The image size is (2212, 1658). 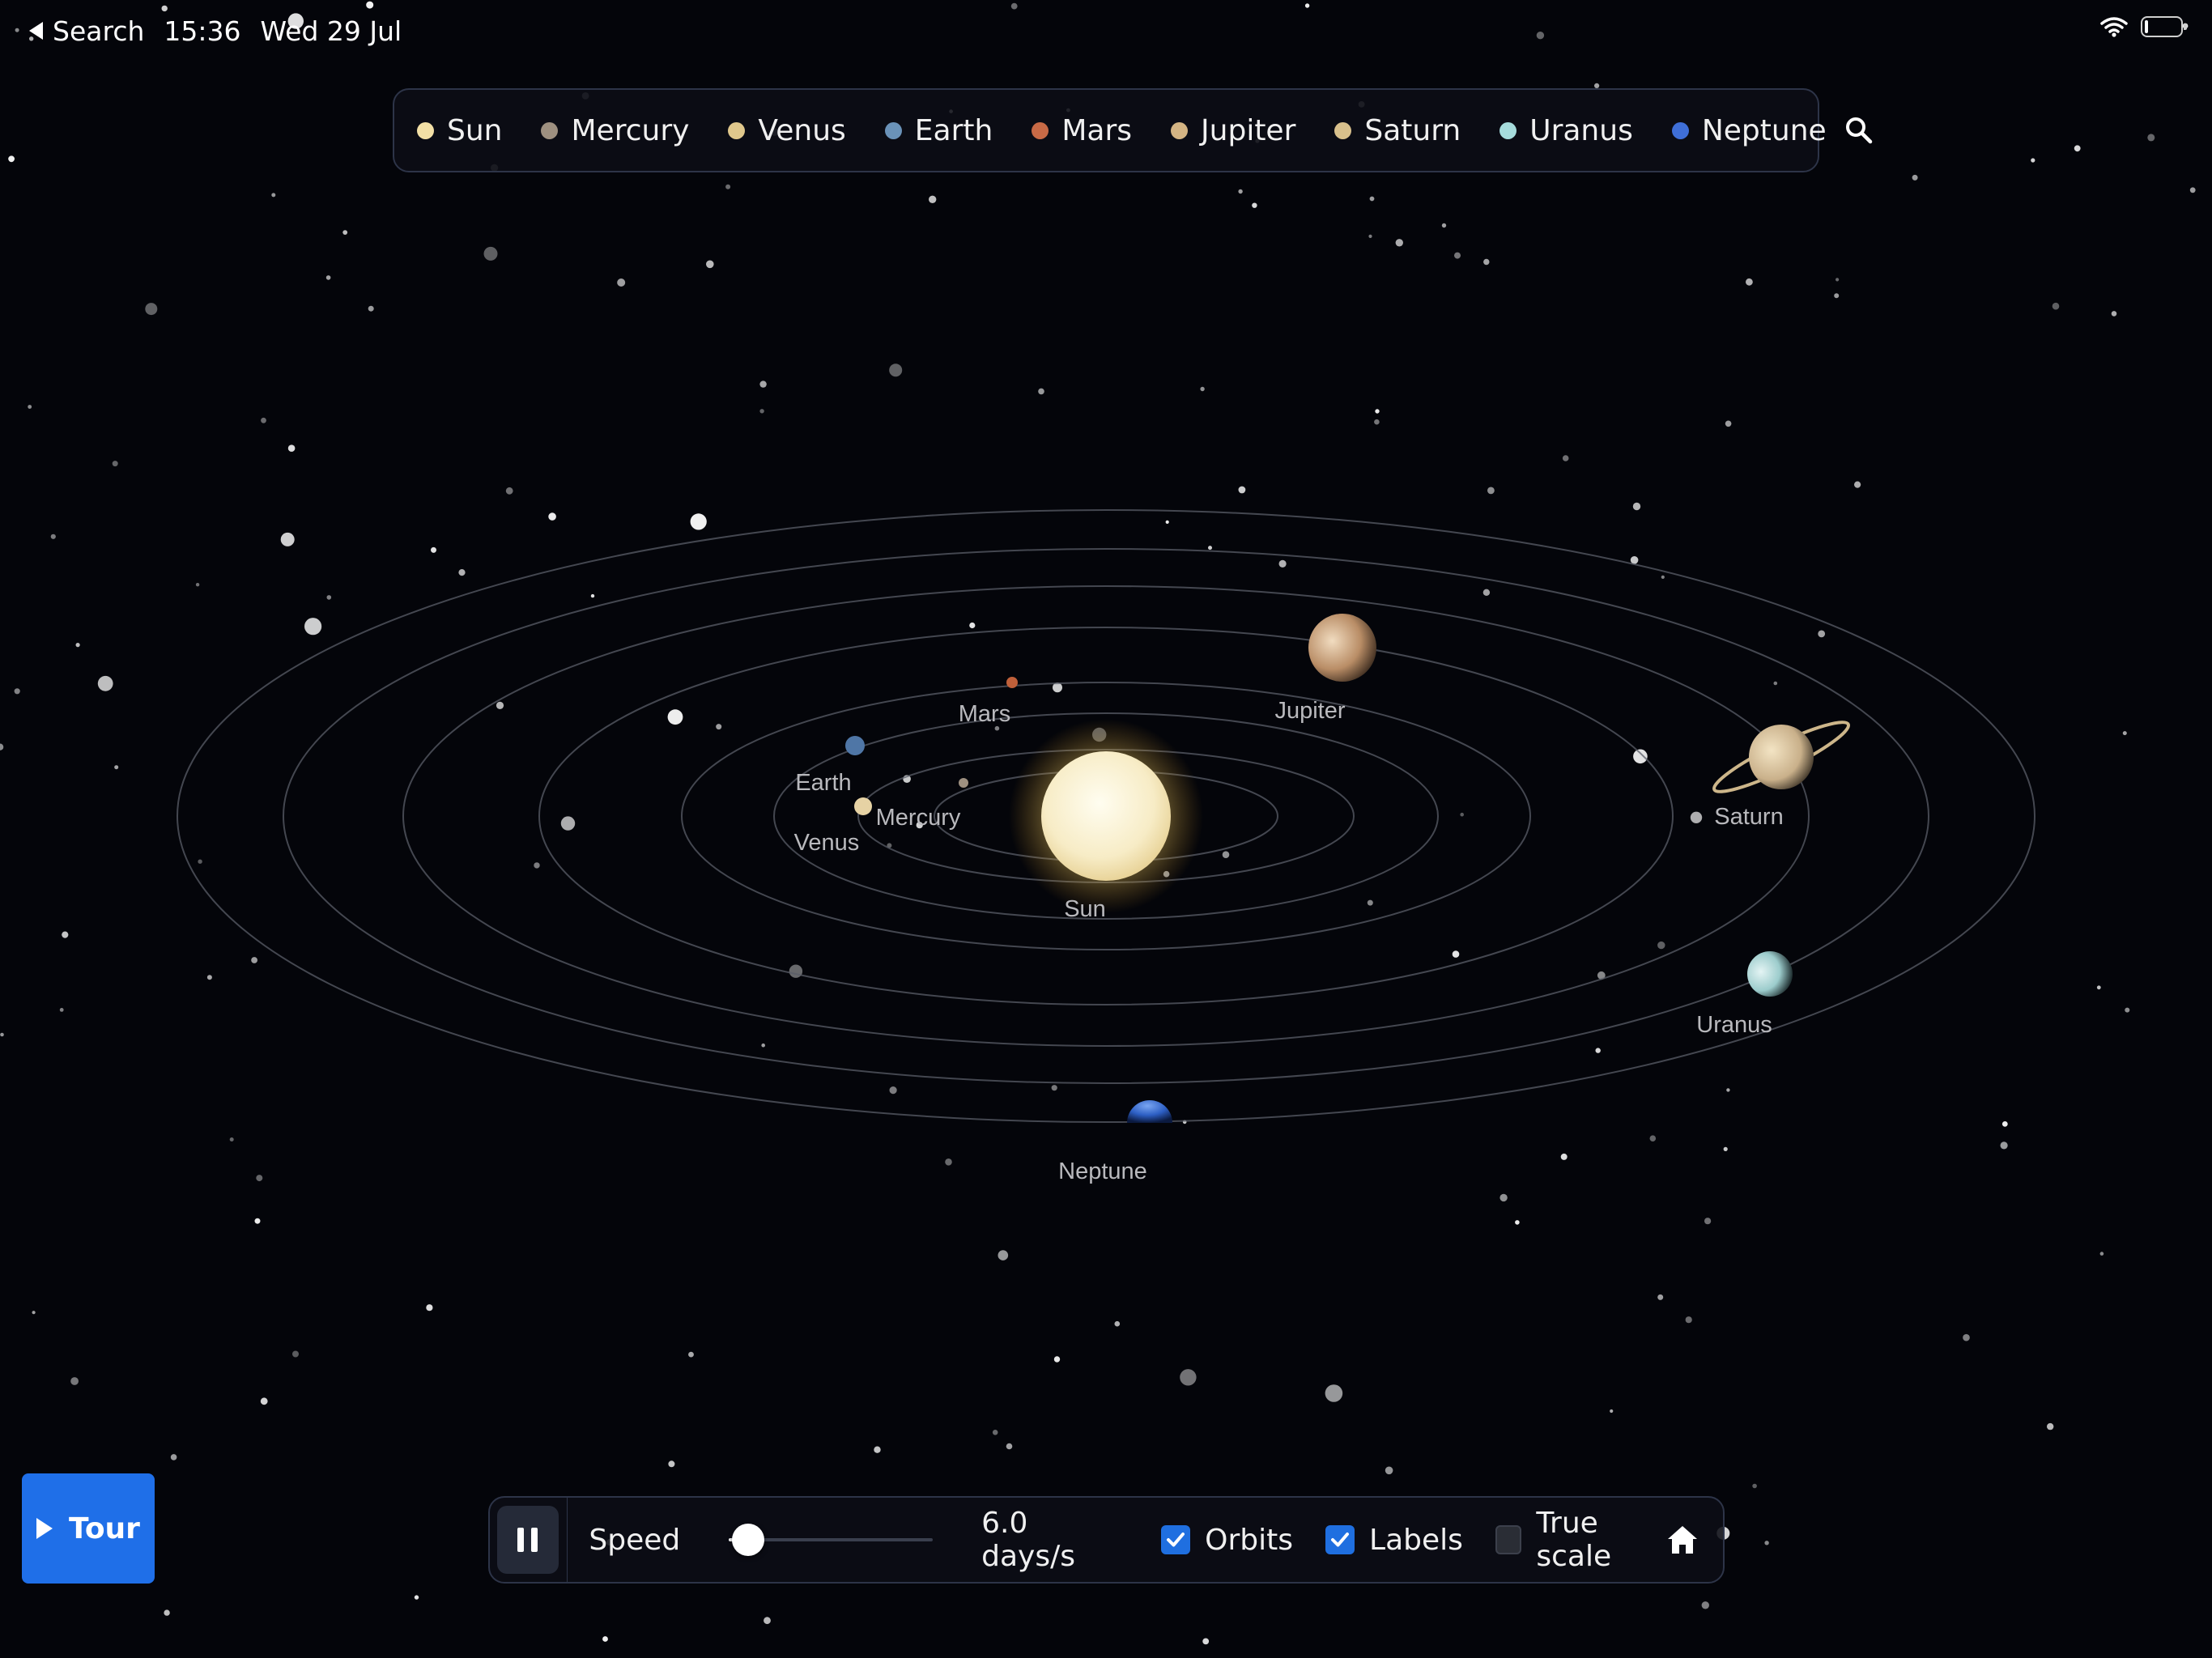 What do you see at coordinates (331, 31) in the screenshot?
I see `status-date: Wed 29 Jul` at bounding box center [331, 31].